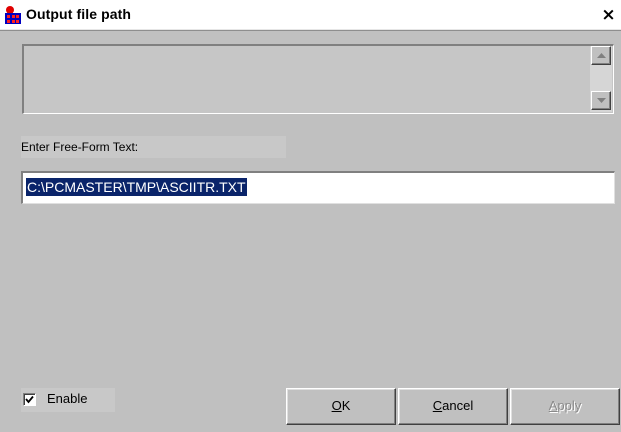 The height and width of the screenshot is (432, 621). Describe the element at coordinates (13, 15) in the screenshot. I see `app-icon` at that location.